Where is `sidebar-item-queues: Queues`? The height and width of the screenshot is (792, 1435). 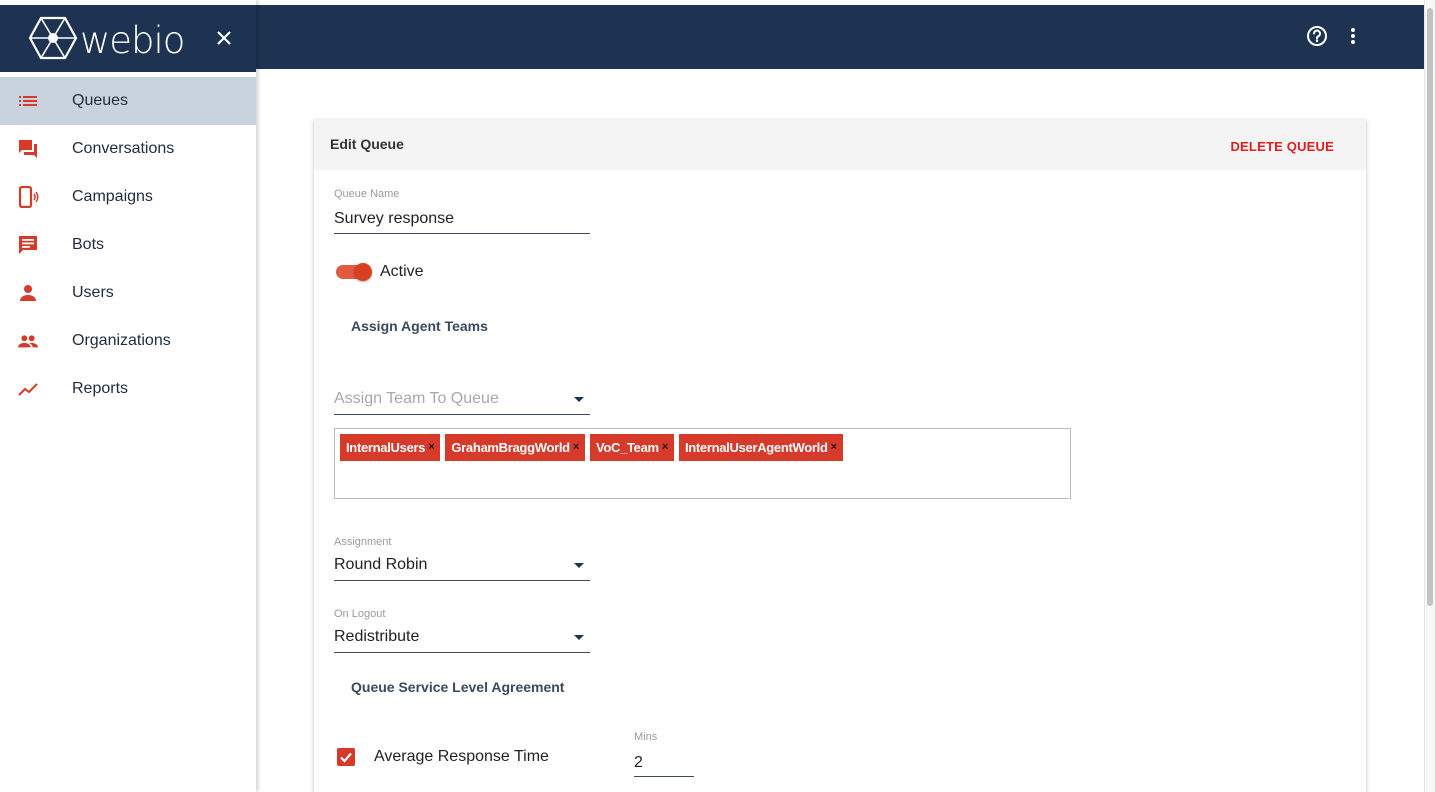
sidebar-item-queues: Queues is located at coordinates (128, 101).